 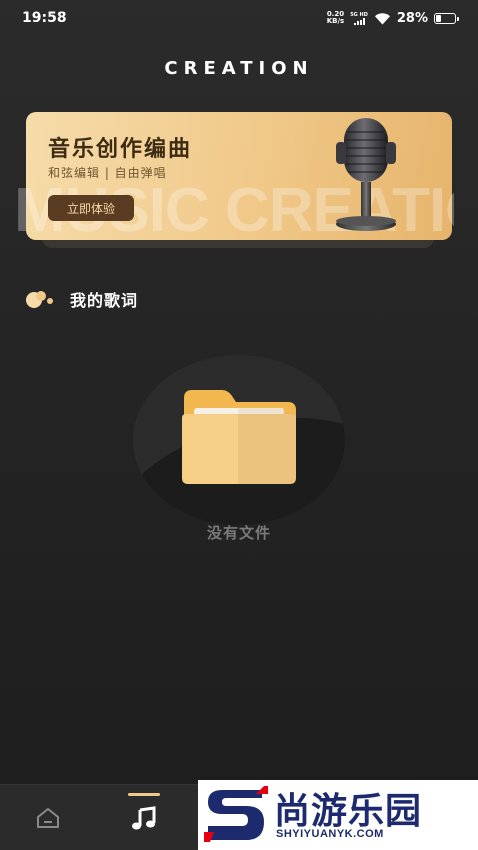 I want to click on tab-active-indicator, so click(x=144, y=794).